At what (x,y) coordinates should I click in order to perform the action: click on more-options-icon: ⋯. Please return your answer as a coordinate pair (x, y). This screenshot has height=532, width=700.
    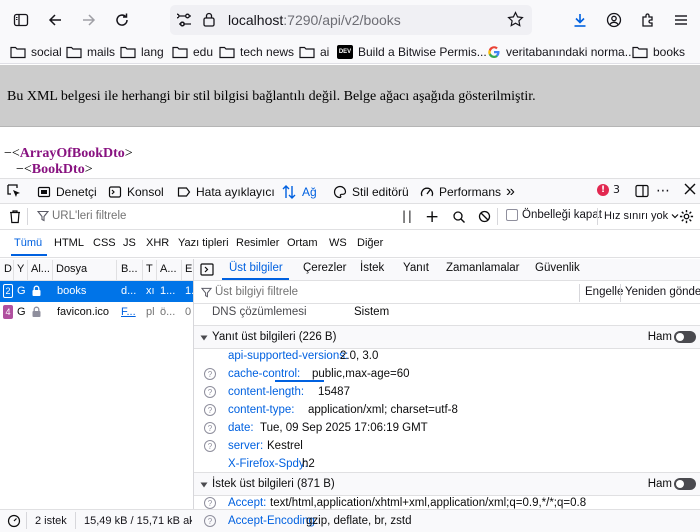
    Looking at the image, I should click on (663, 191).